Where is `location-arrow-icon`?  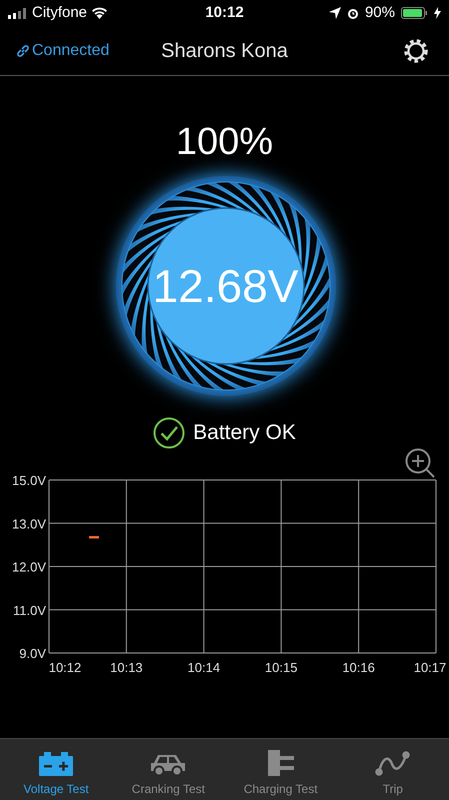 location-arrow-icon is located at coordinates (334, 13).